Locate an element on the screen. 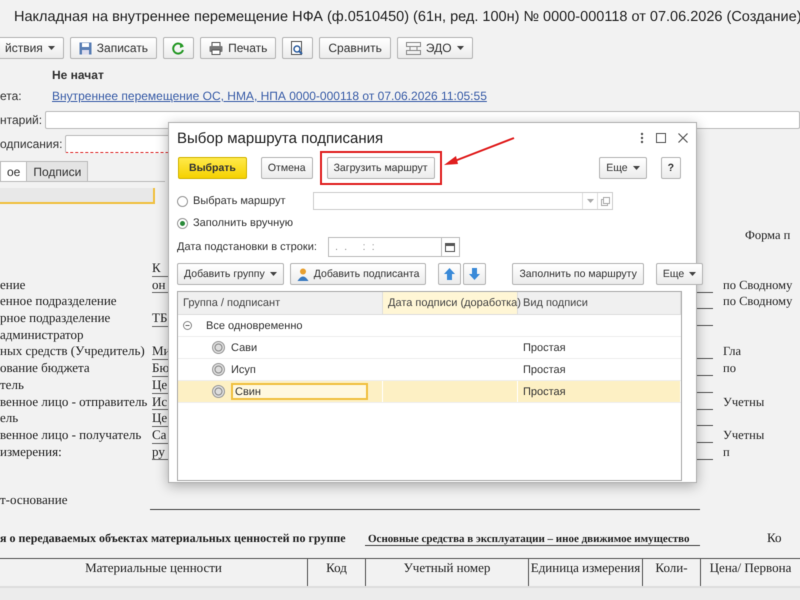  section-heading: я о передаваемых объектах материальных ценностей по группе is located at coordinates (173, 538).